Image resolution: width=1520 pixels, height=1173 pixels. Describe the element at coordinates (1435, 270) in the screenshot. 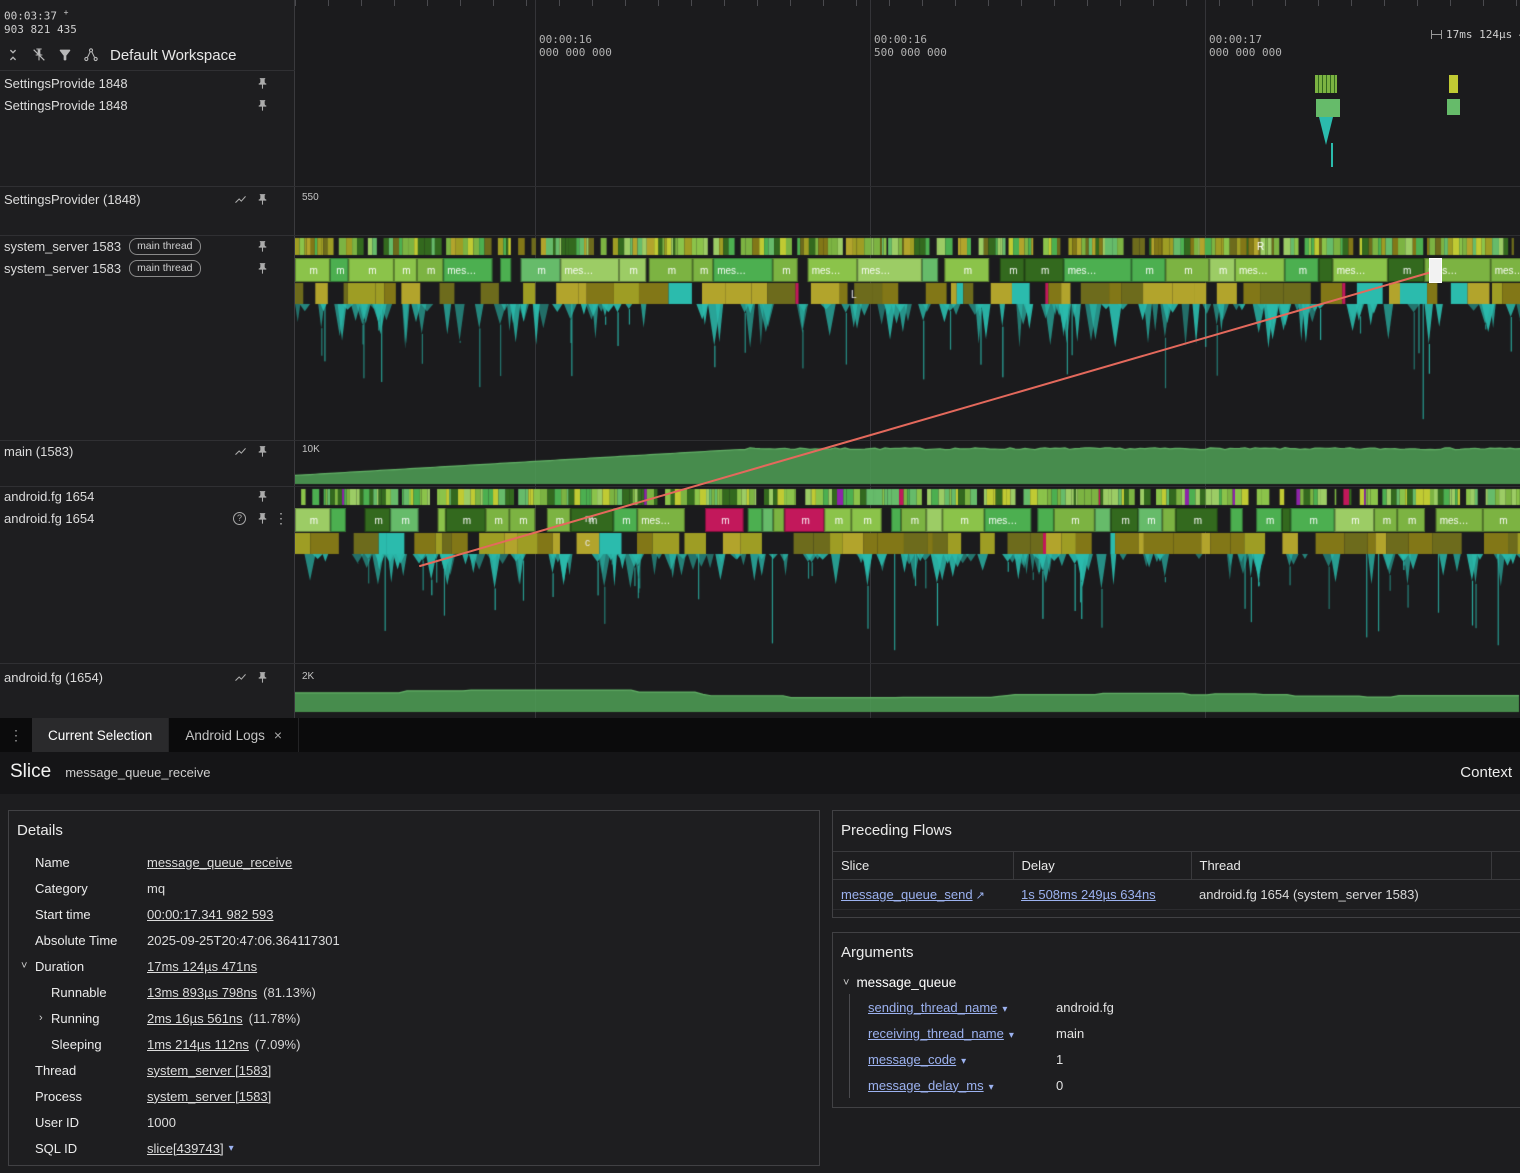

I see `selected-slice-highlight` at that location.